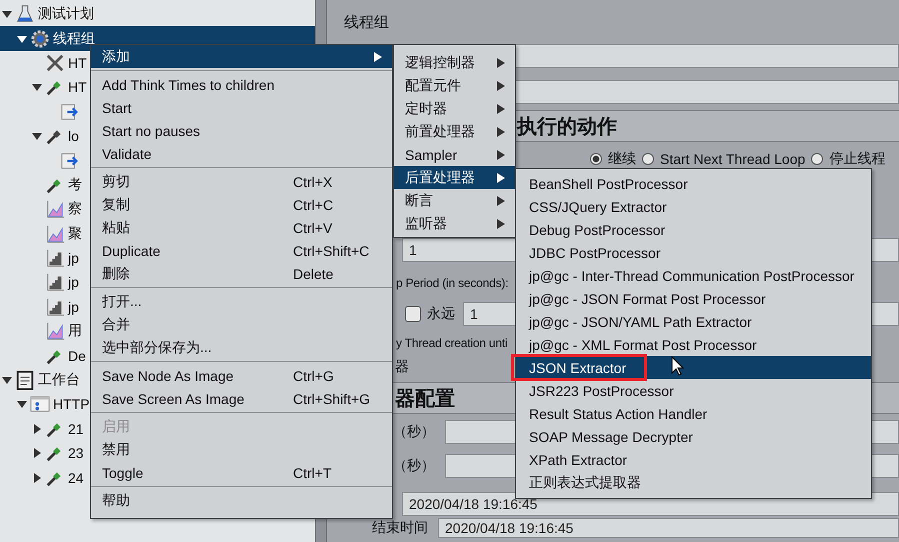  Describe the element at coordinates (402, 367) in the screenshot. I see `scheduler-label: 器` at that location.